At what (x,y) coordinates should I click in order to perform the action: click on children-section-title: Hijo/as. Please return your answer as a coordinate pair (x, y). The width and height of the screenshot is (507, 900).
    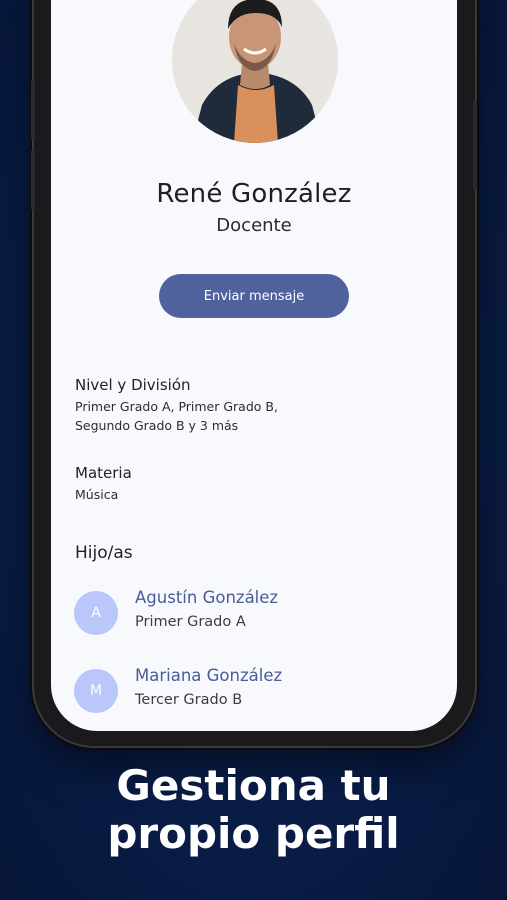
    Looking at the image, I should click on (104, 553).